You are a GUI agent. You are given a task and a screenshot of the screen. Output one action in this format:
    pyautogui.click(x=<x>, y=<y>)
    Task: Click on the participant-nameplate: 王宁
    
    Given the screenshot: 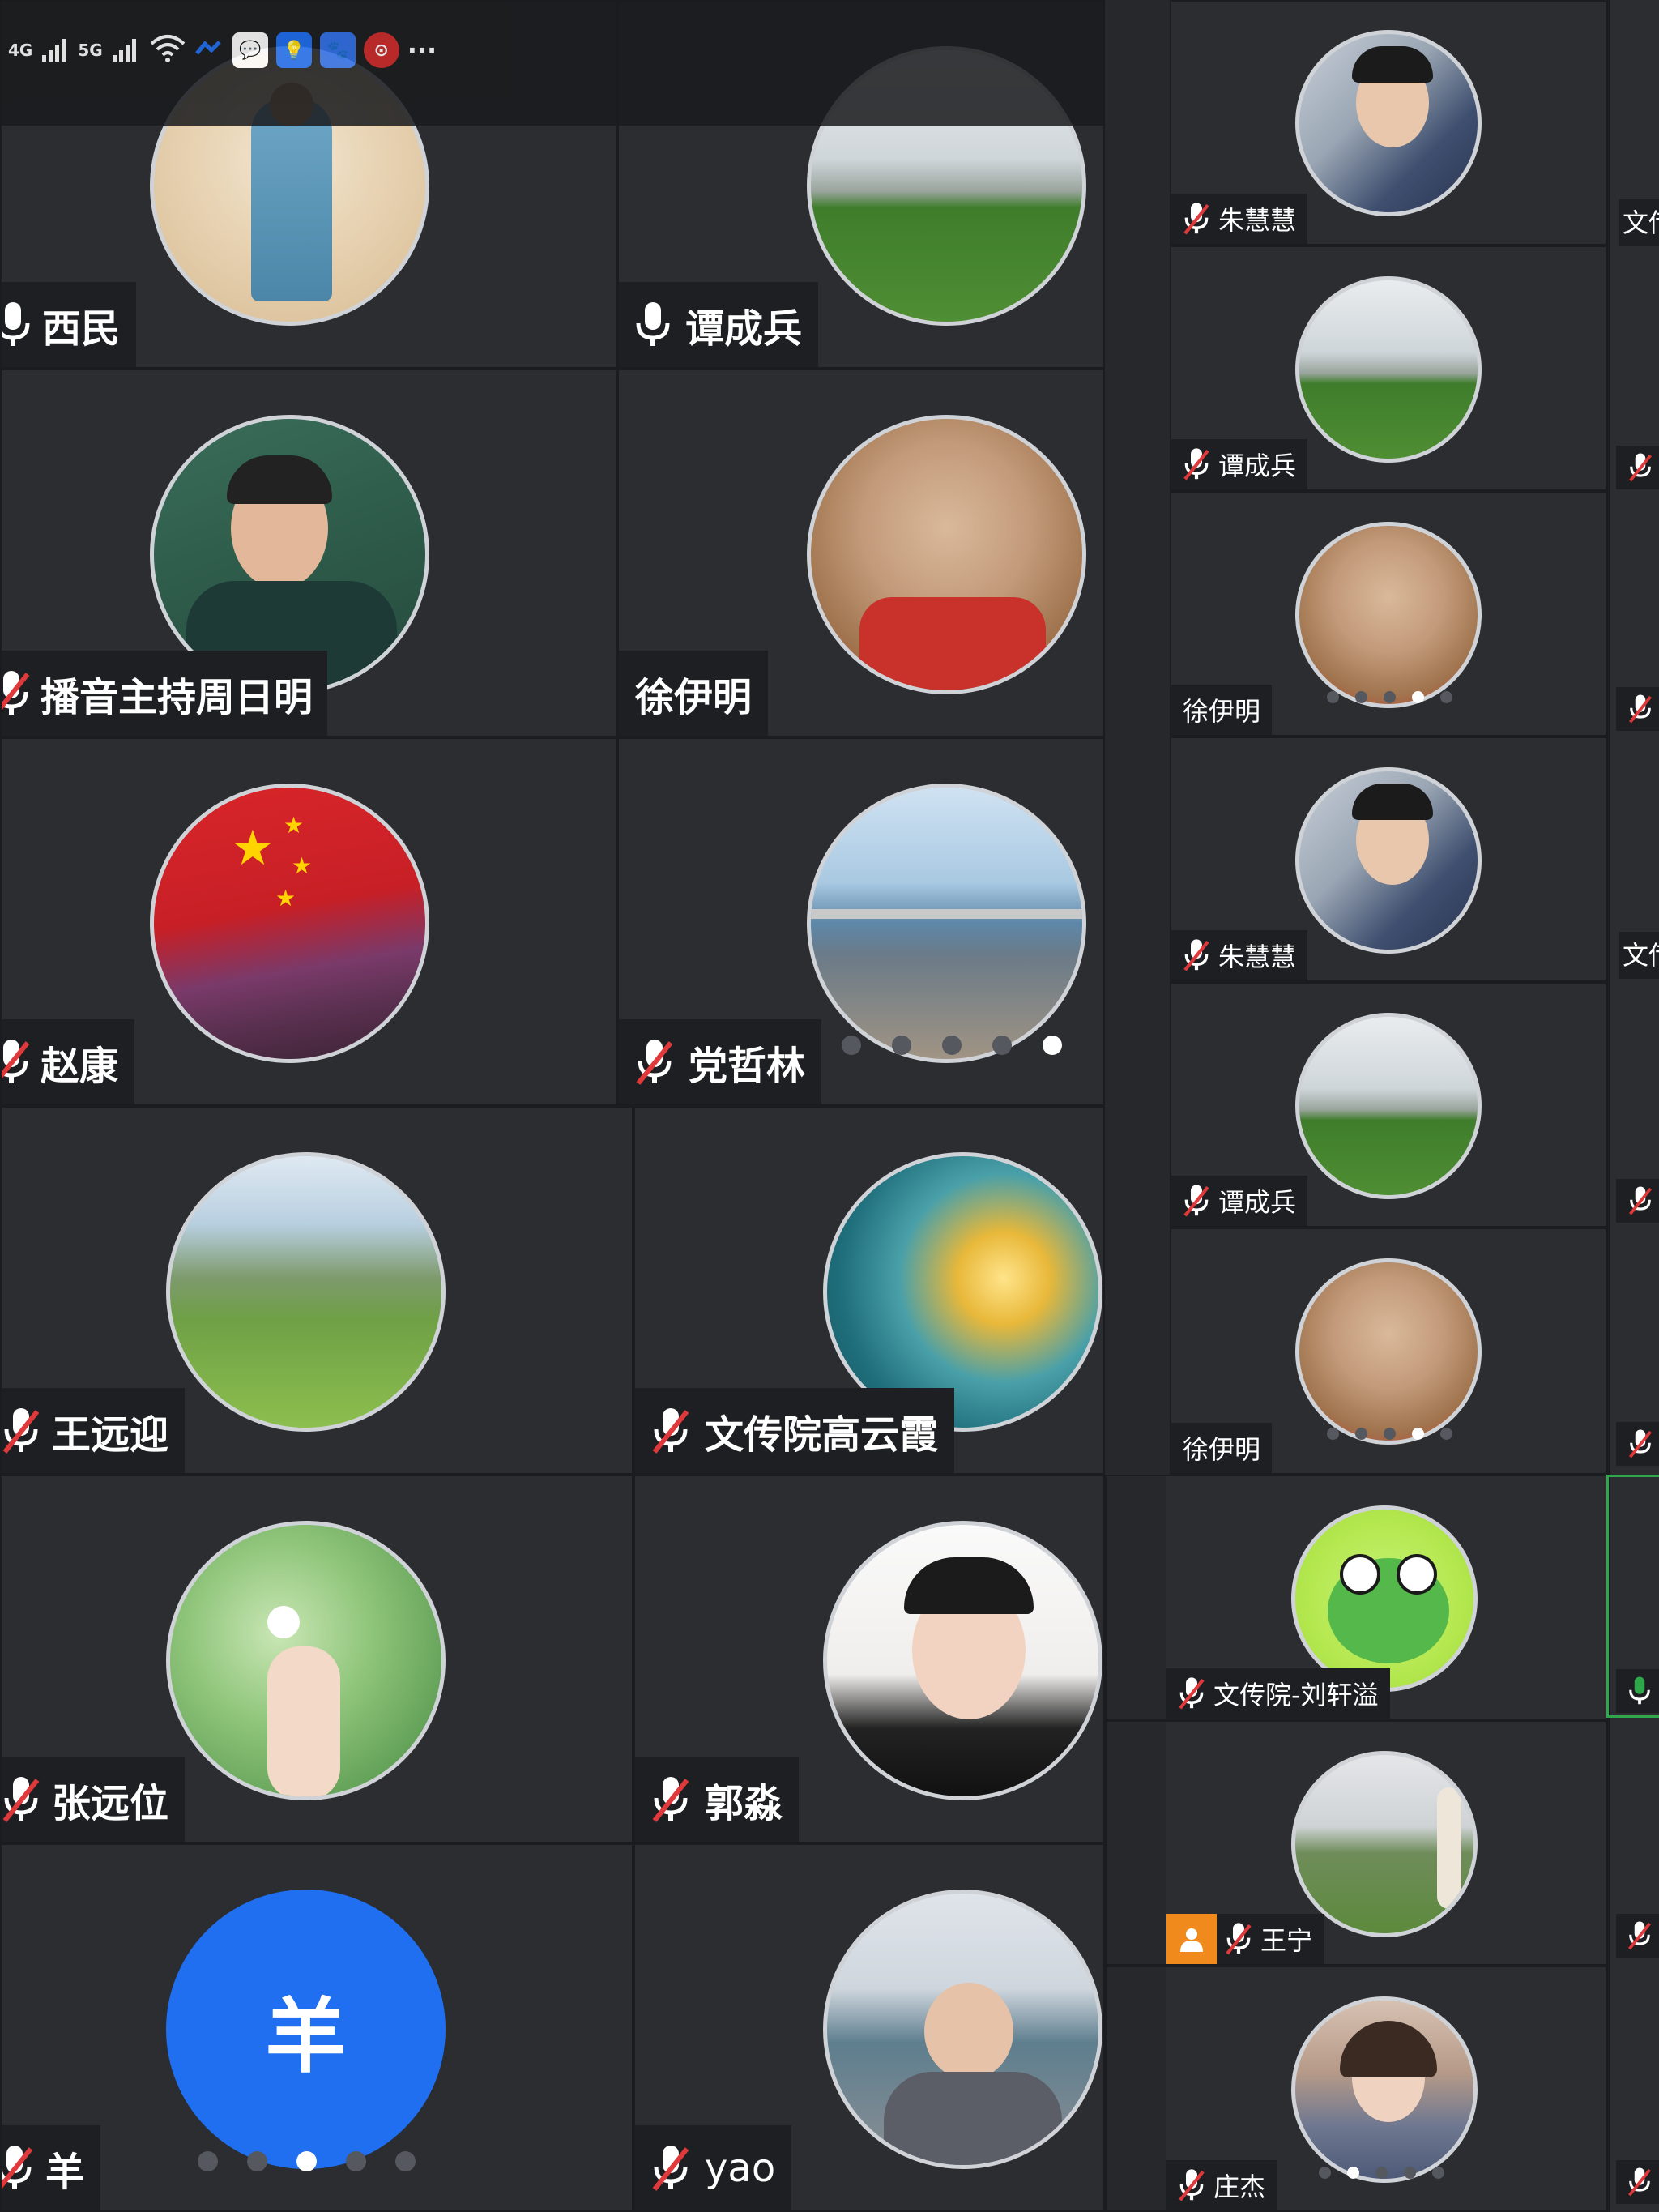 What is the action you would take?
    pyautogui.click(x=1245, y=1939)
    